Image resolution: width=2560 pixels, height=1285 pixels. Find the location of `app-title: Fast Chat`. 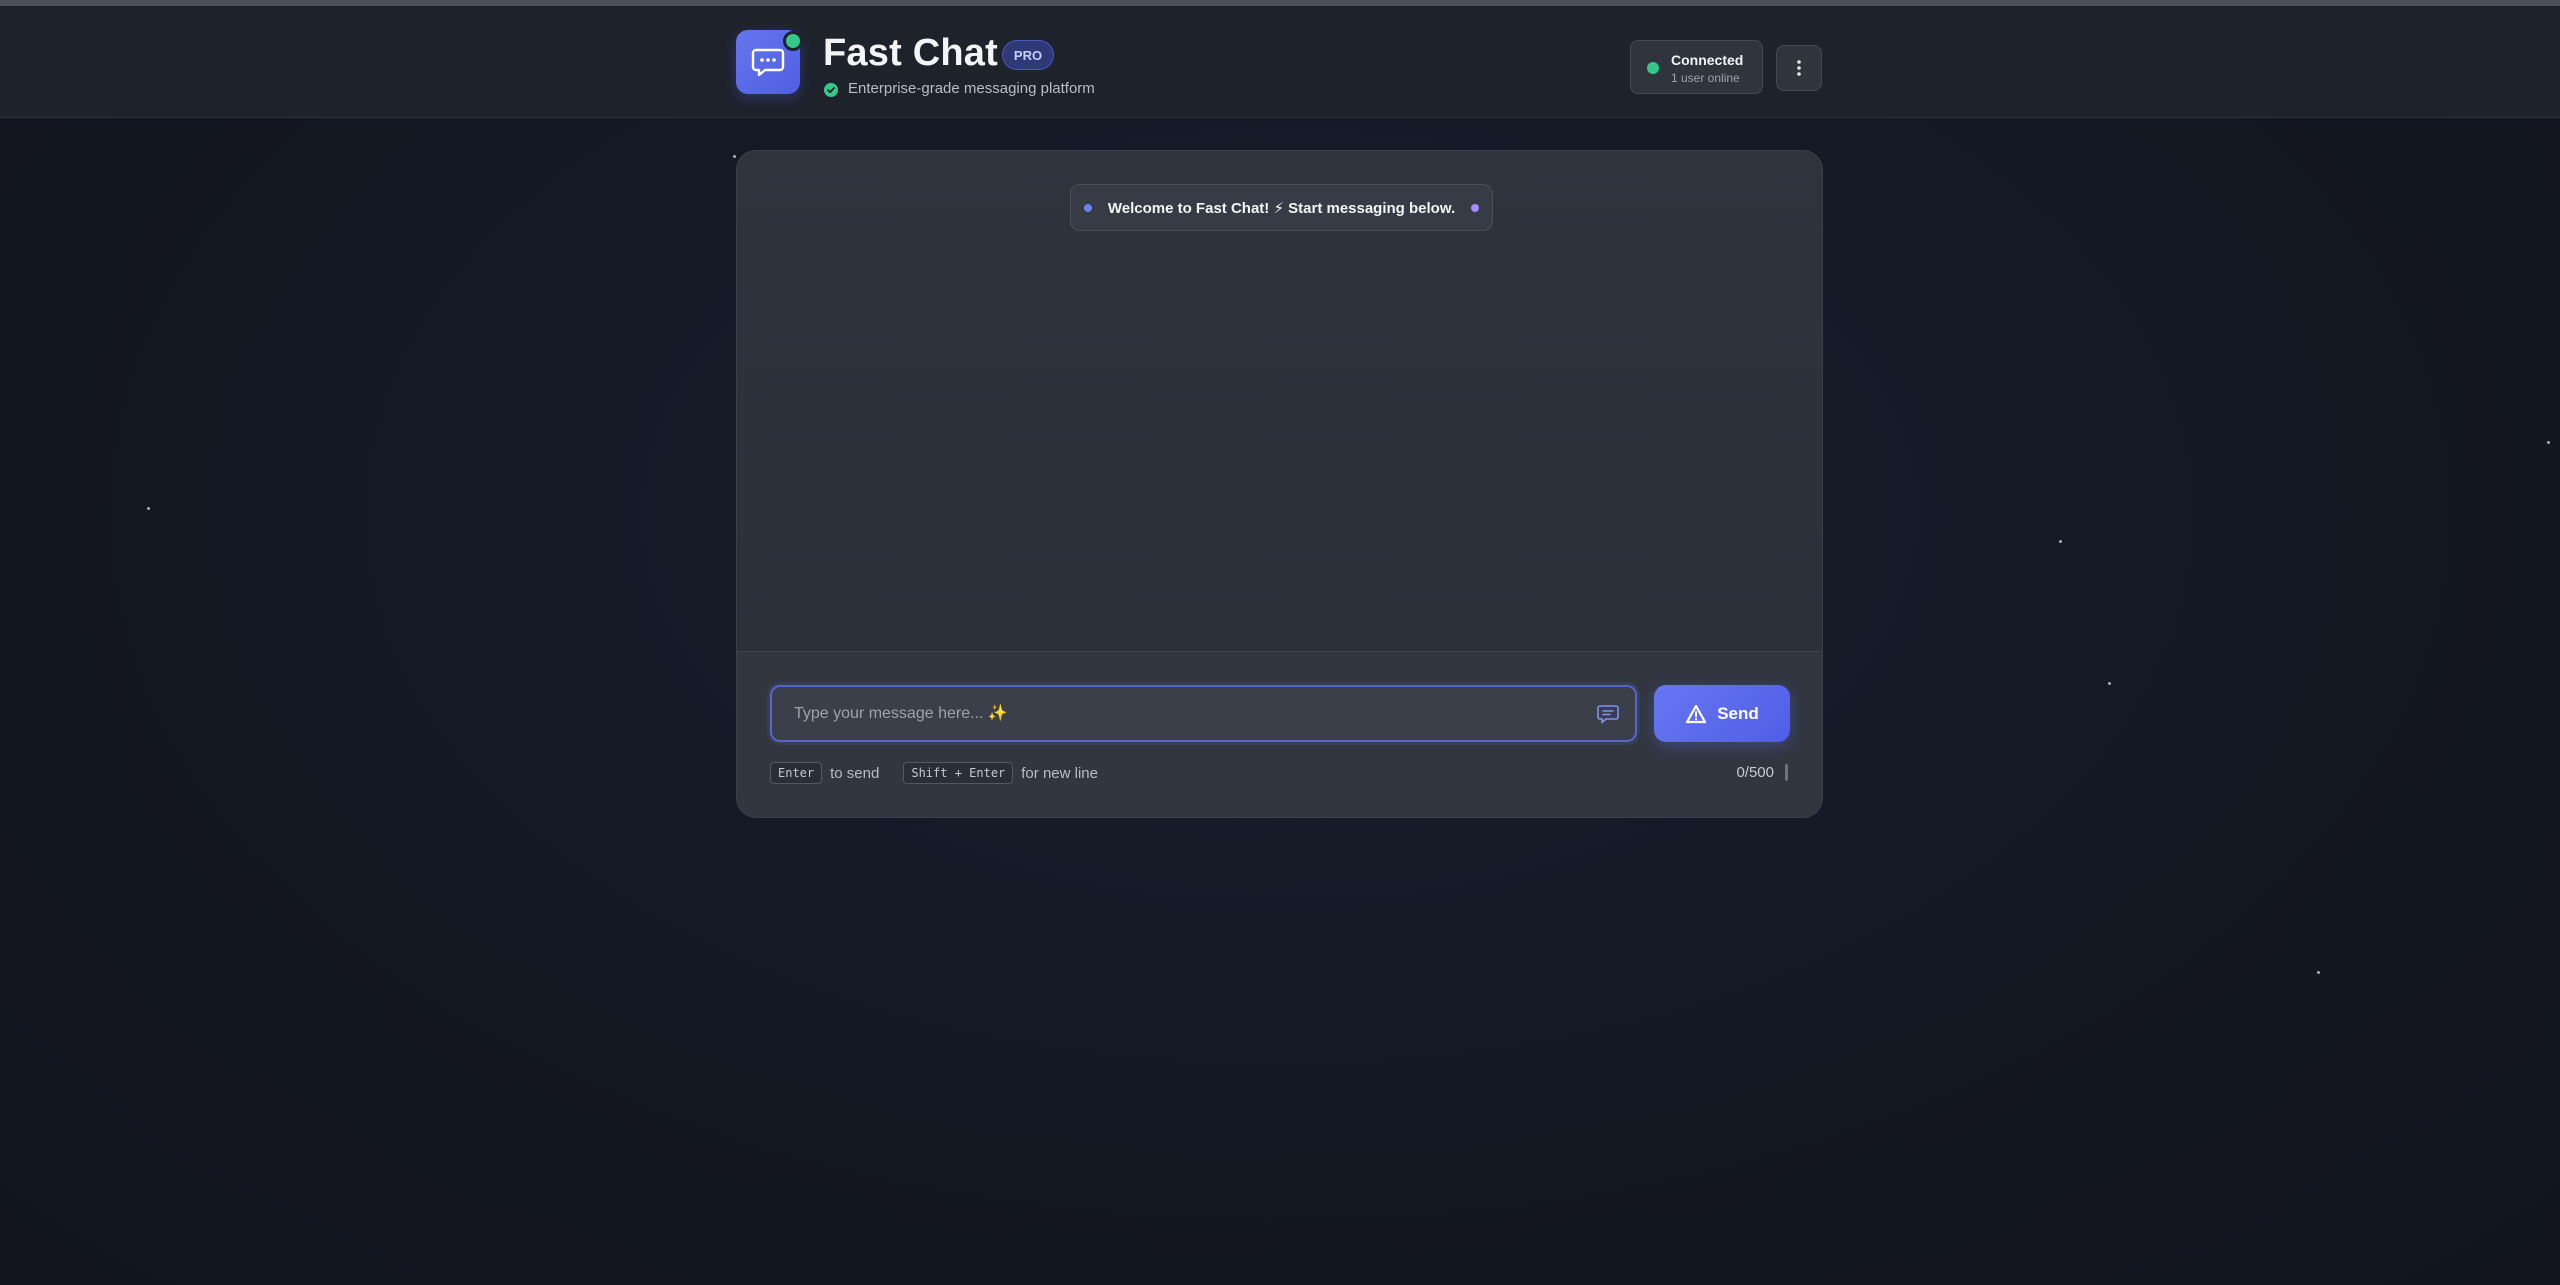

app-title: Fast Chat is located at coordinates (910, 53).